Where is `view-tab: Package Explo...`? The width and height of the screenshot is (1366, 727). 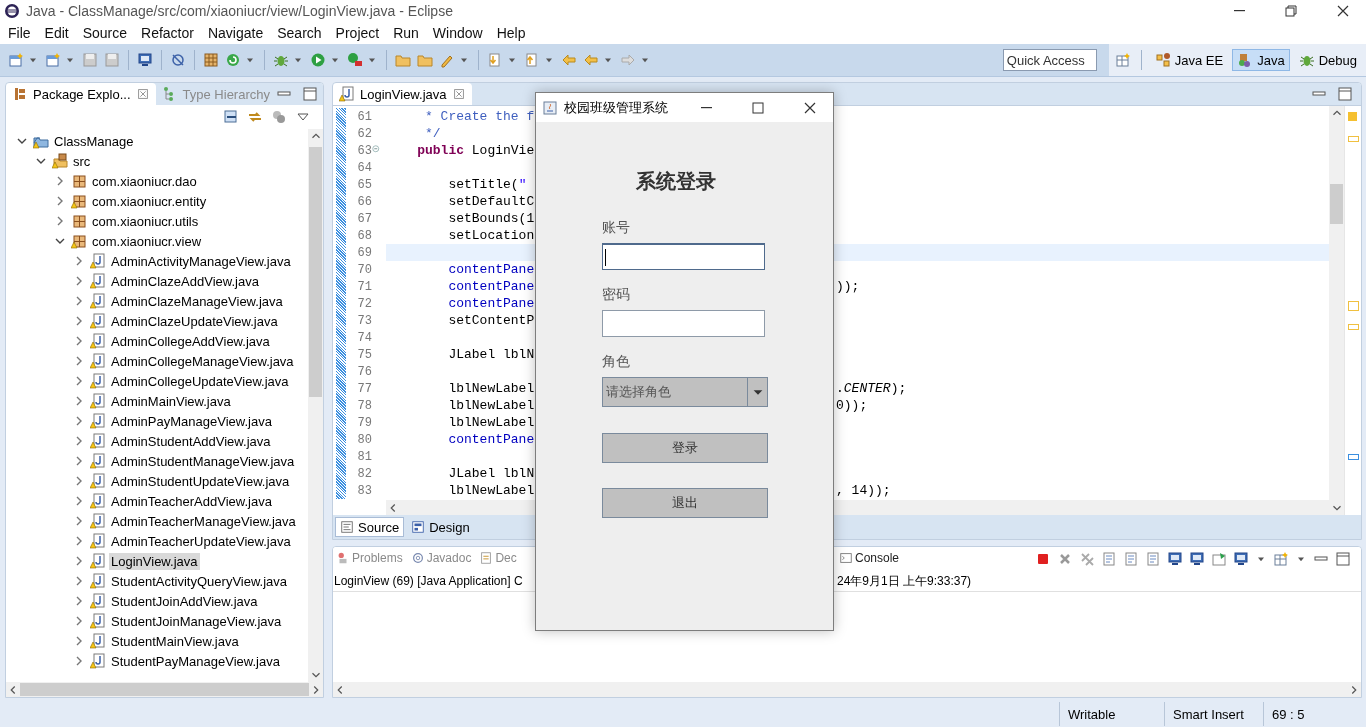
view-tab: Package Explo... is located at coordinates (81, 94).